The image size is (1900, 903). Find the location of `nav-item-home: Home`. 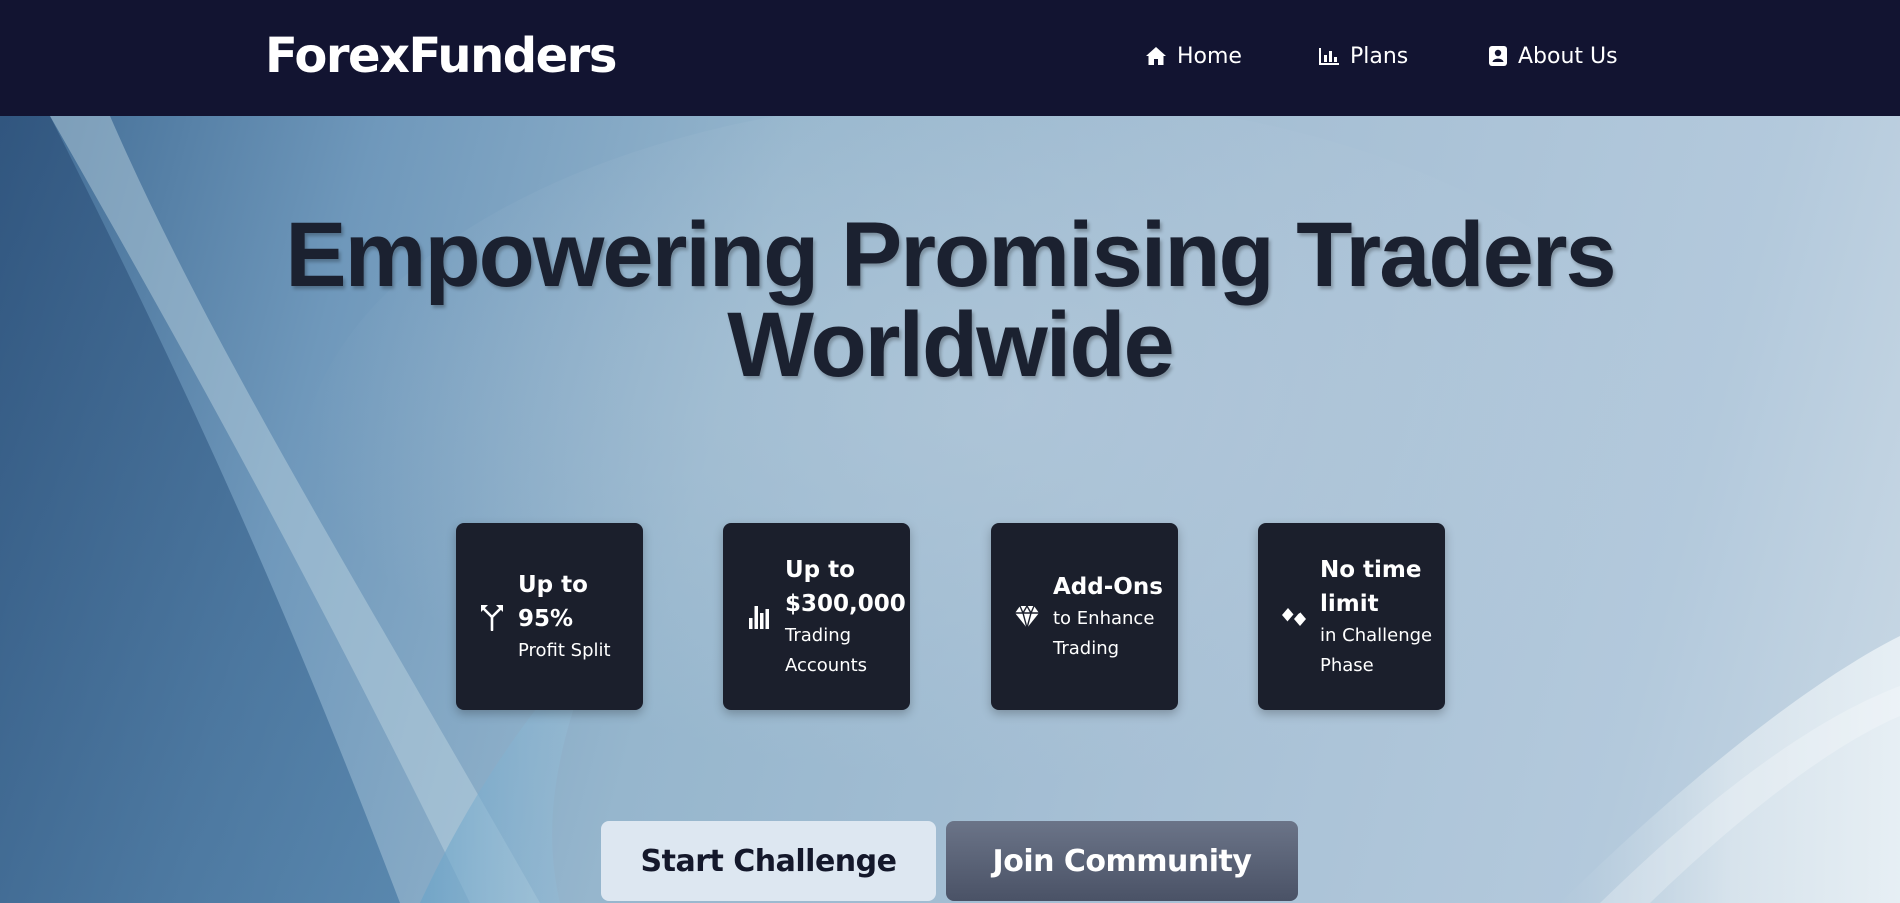

nav-item-home: Home is located at coordinates (1193, 56).